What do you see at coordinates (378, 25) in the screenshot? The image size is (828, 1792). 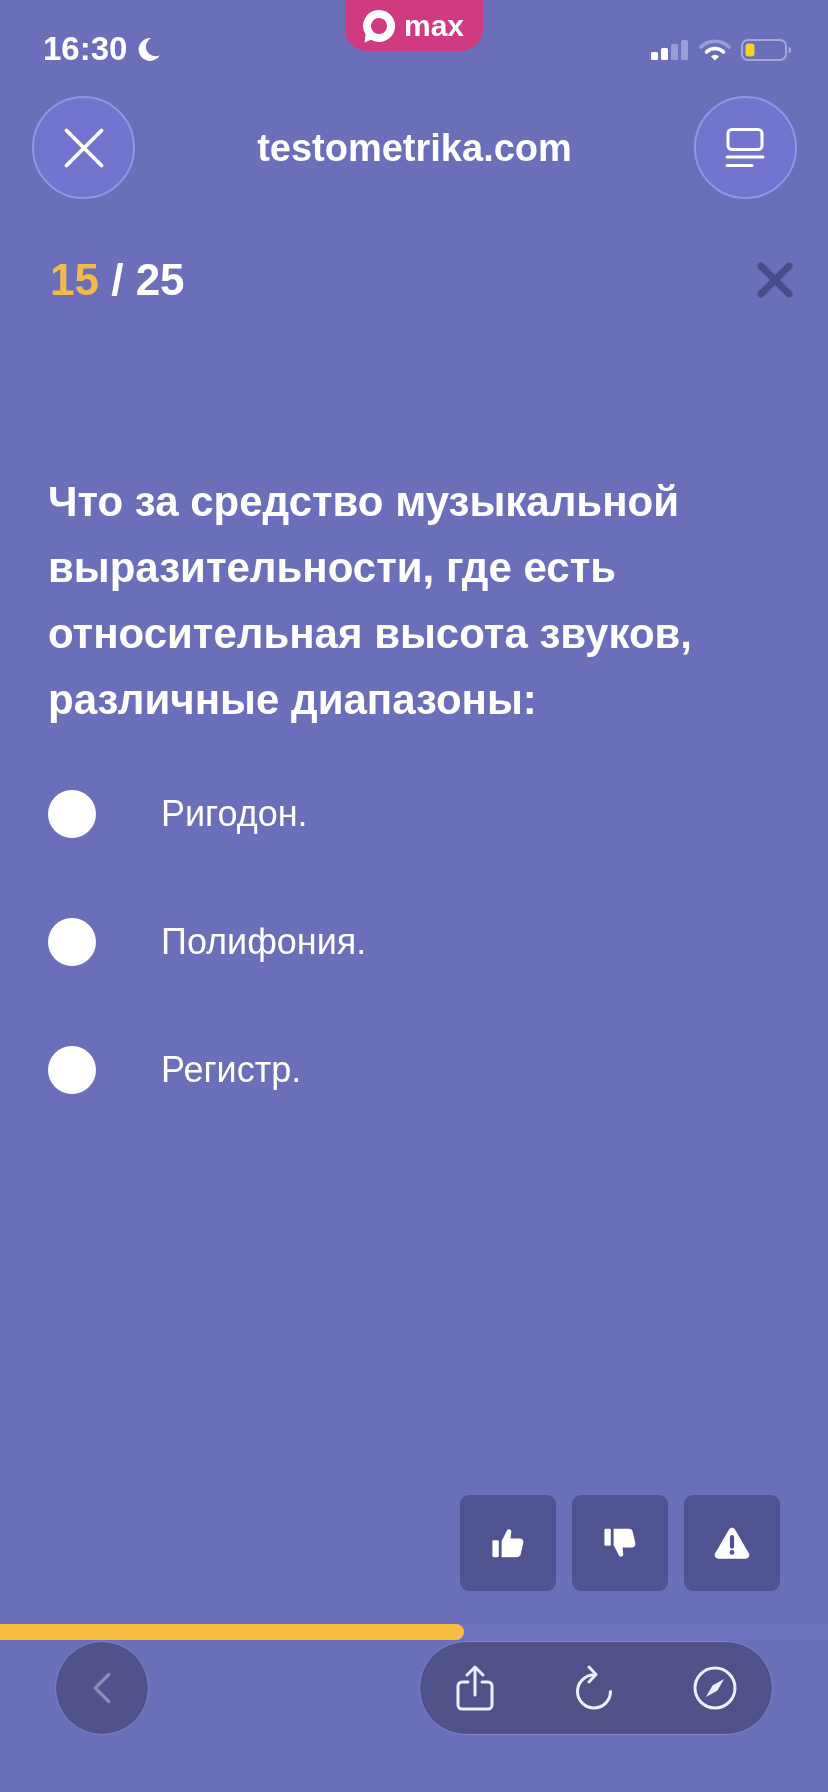 I see `chat-bubble-icon` at bounding box center [378, 25].